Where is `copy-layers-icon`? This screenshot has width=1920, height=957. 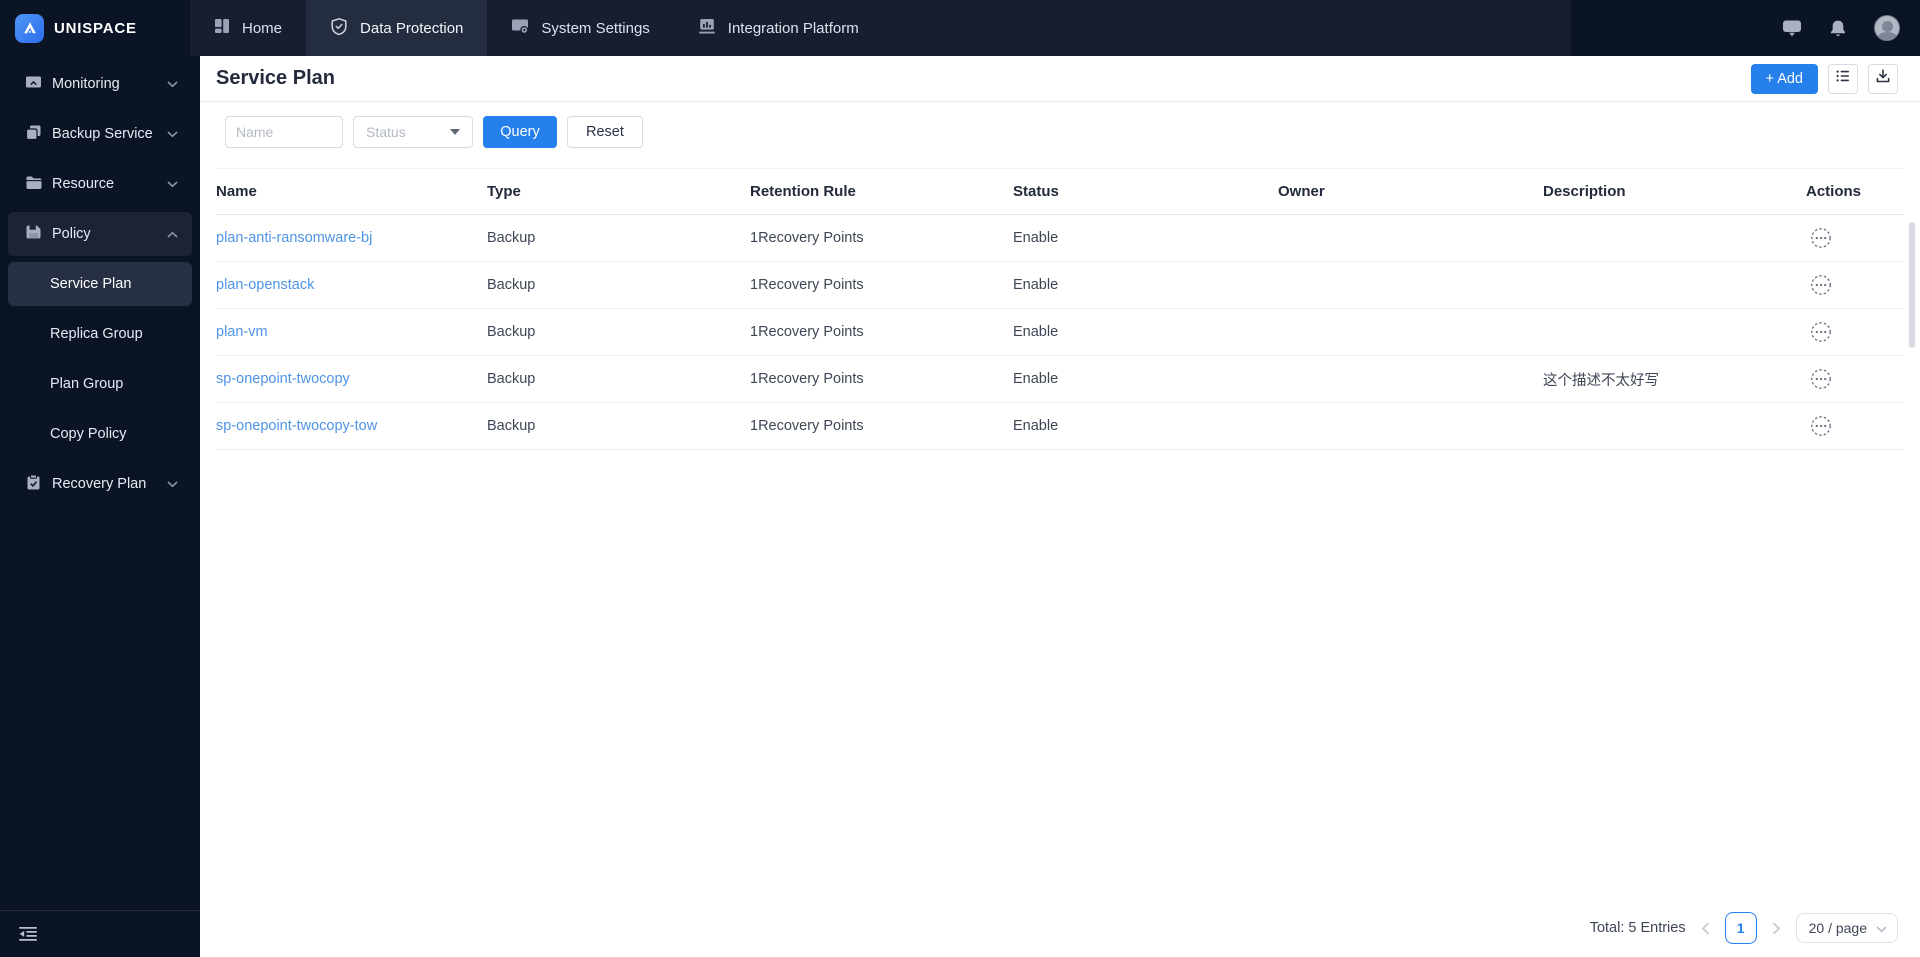
copy-layers-icon is located at coordinates (33, 134).